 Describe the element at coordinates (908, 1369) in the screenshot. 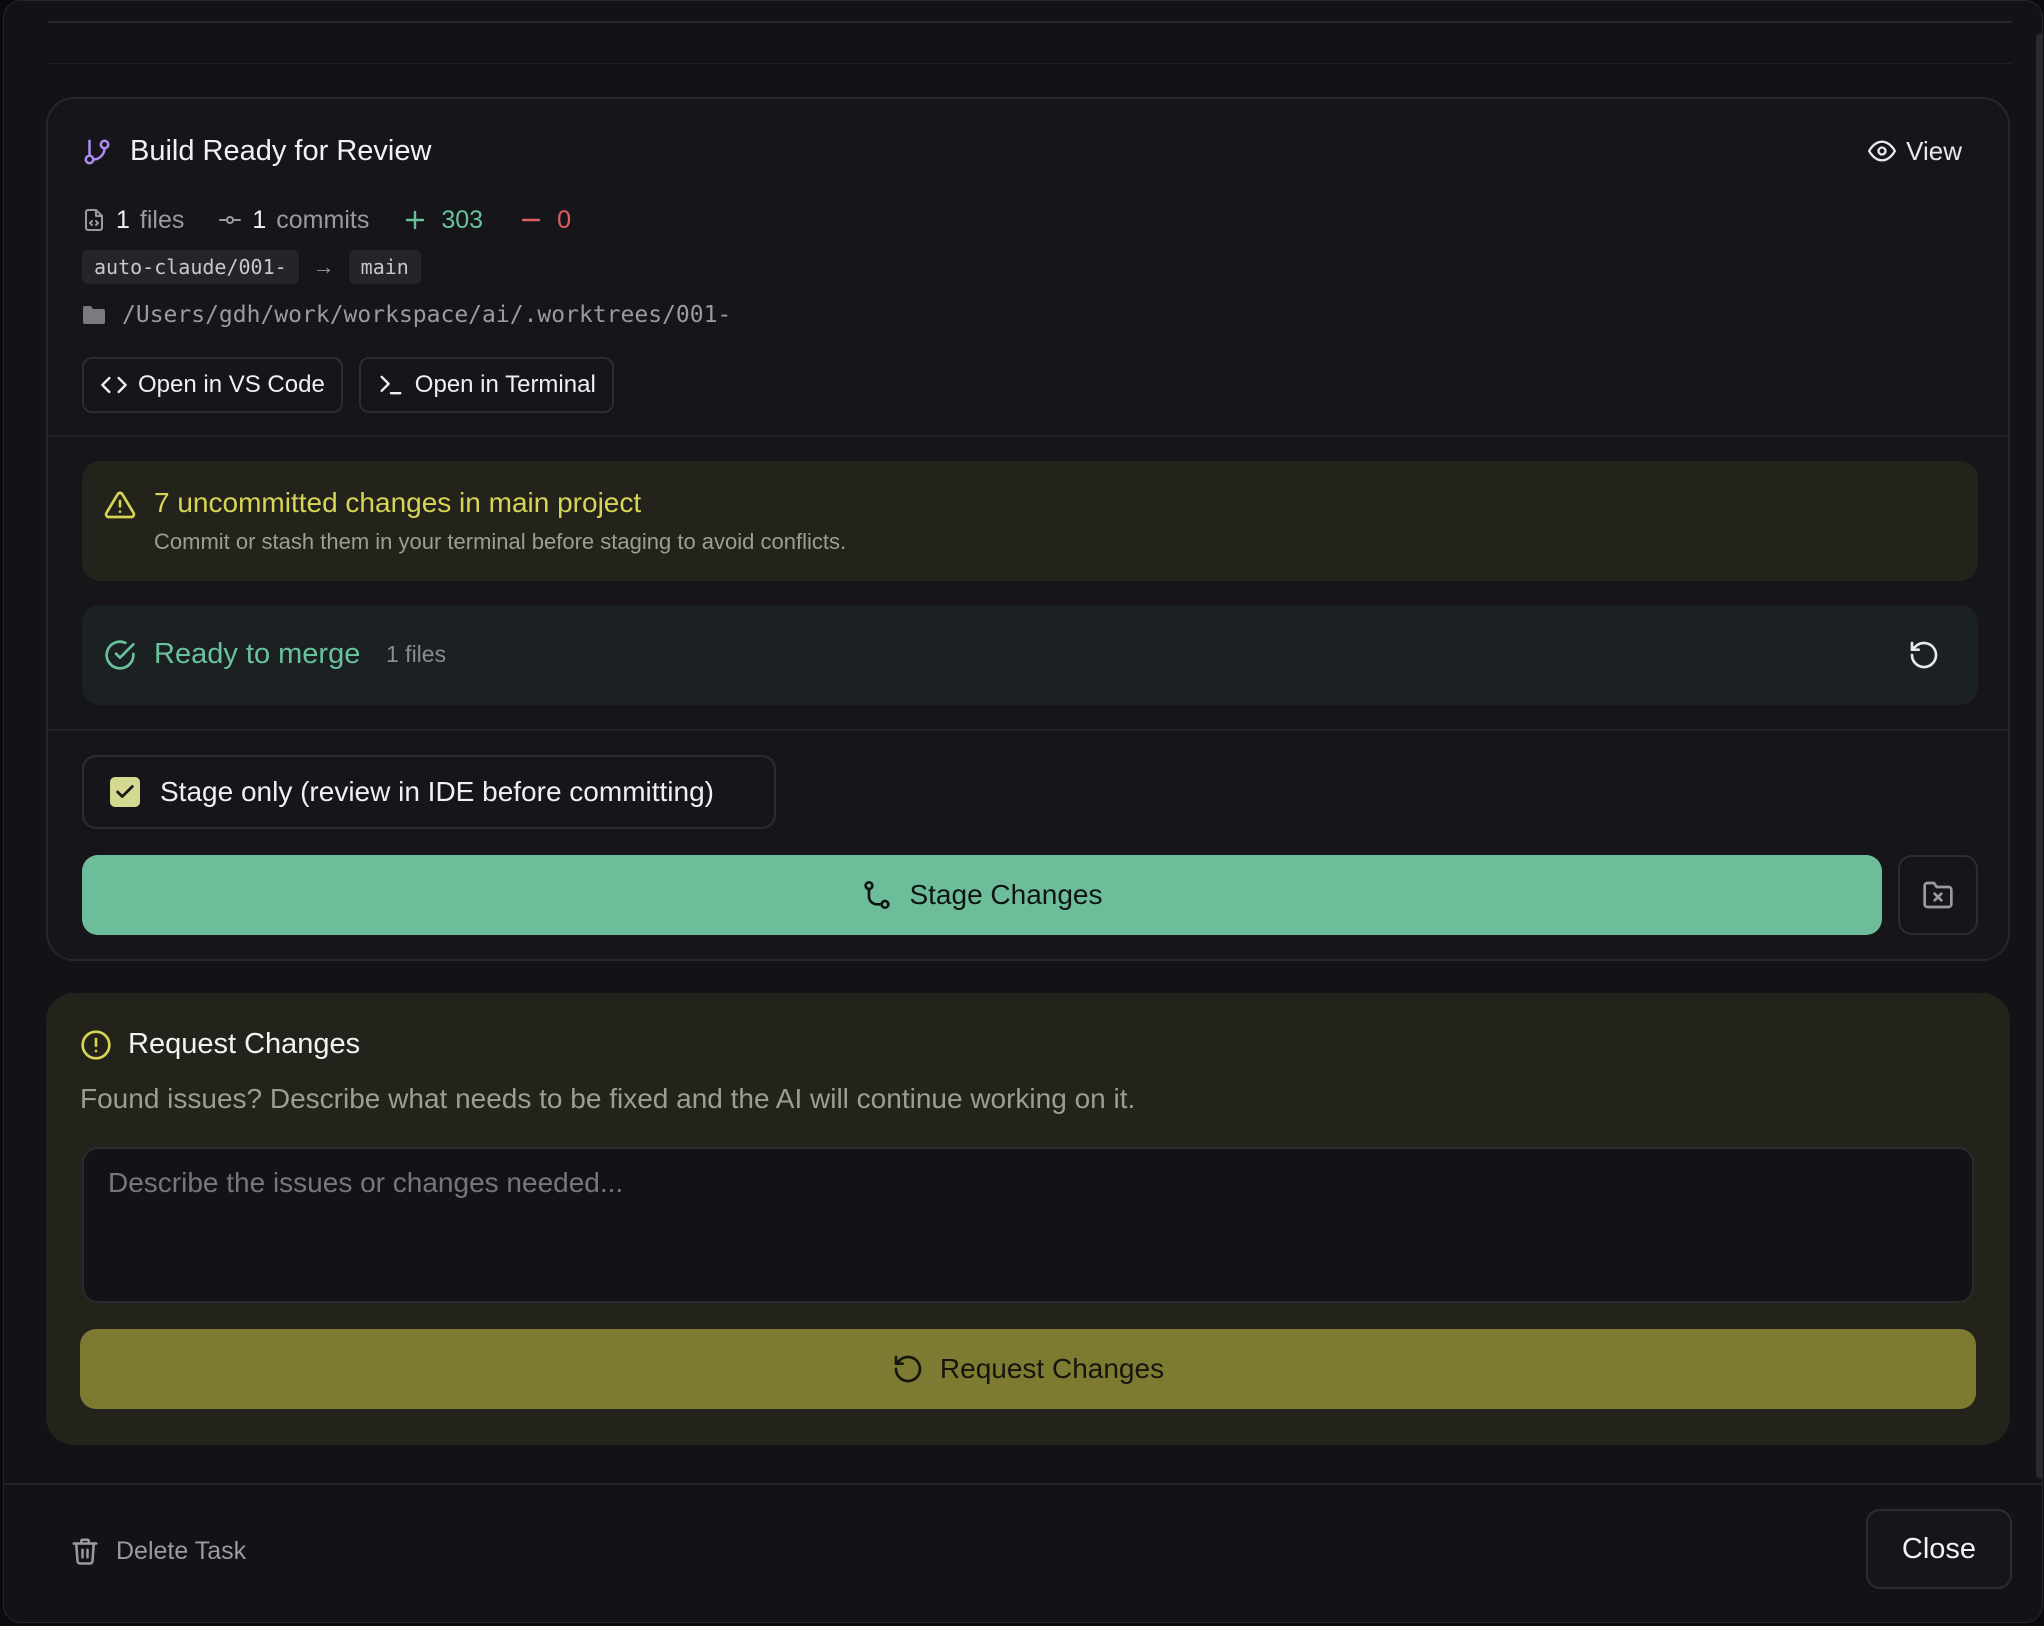

I see `rotate-ccw-icon` at that location.